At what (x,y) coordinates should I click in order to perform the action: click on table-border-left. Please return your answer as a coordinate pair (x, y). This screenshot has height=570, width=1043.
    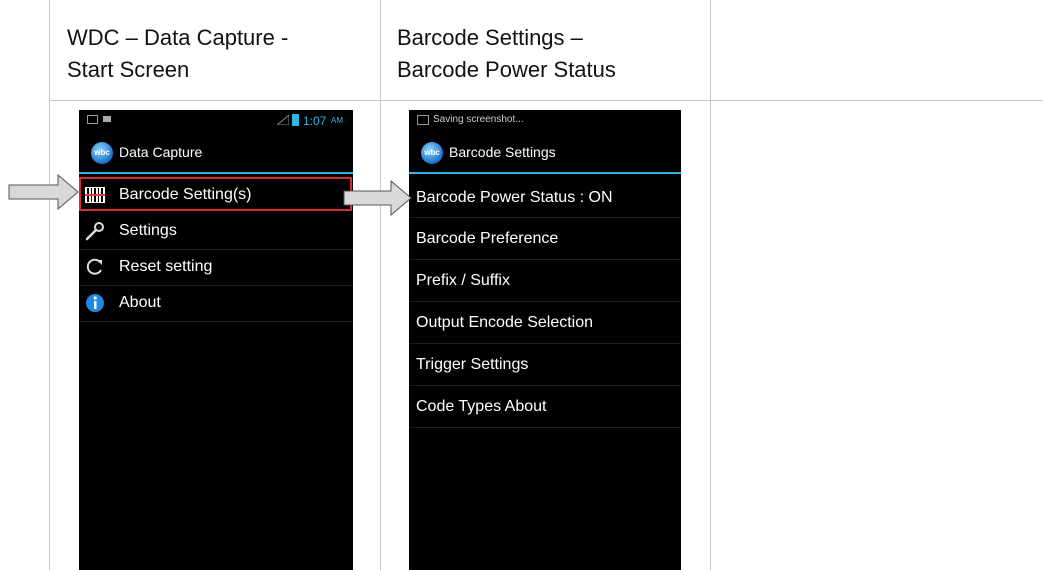
    Looking at the image, I should click on (49, 285).